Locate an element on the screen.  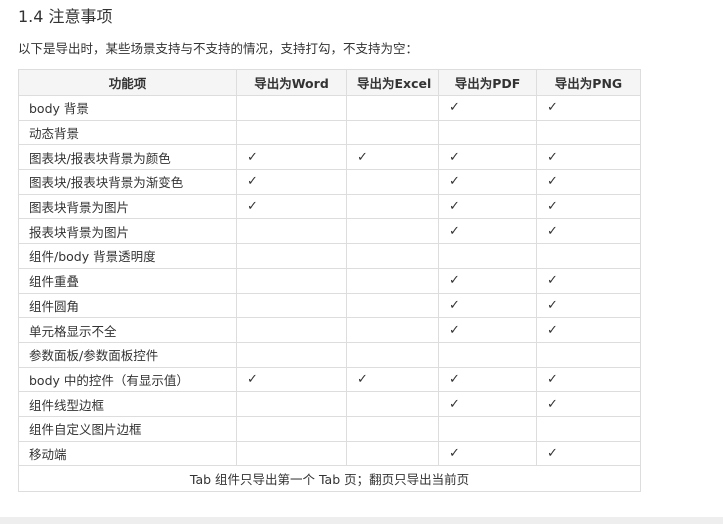
feature-cell: 图表块背景为图片 is located at coordinates (127, 206).